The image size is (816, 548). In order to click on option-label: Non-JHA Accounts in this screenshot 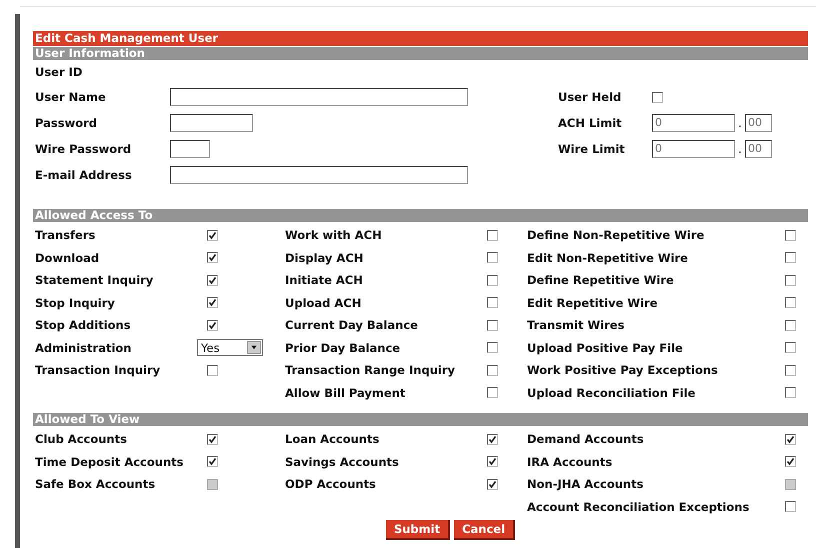, I will do `click(585, 484)`.